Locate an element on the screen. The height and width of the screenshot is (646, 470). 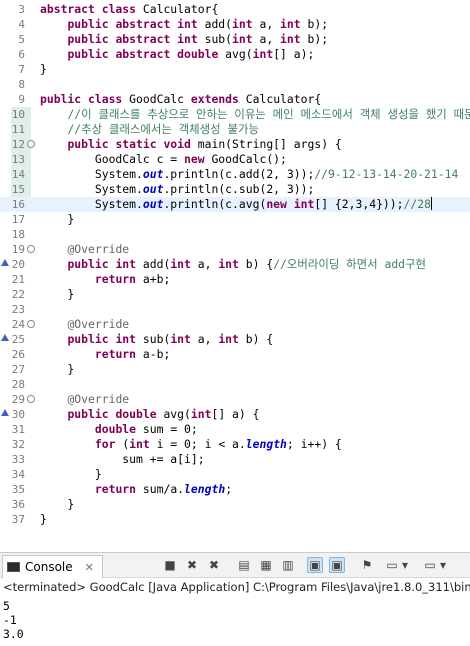
code-text: double sum = 0; is located at coordinates (119, 429).